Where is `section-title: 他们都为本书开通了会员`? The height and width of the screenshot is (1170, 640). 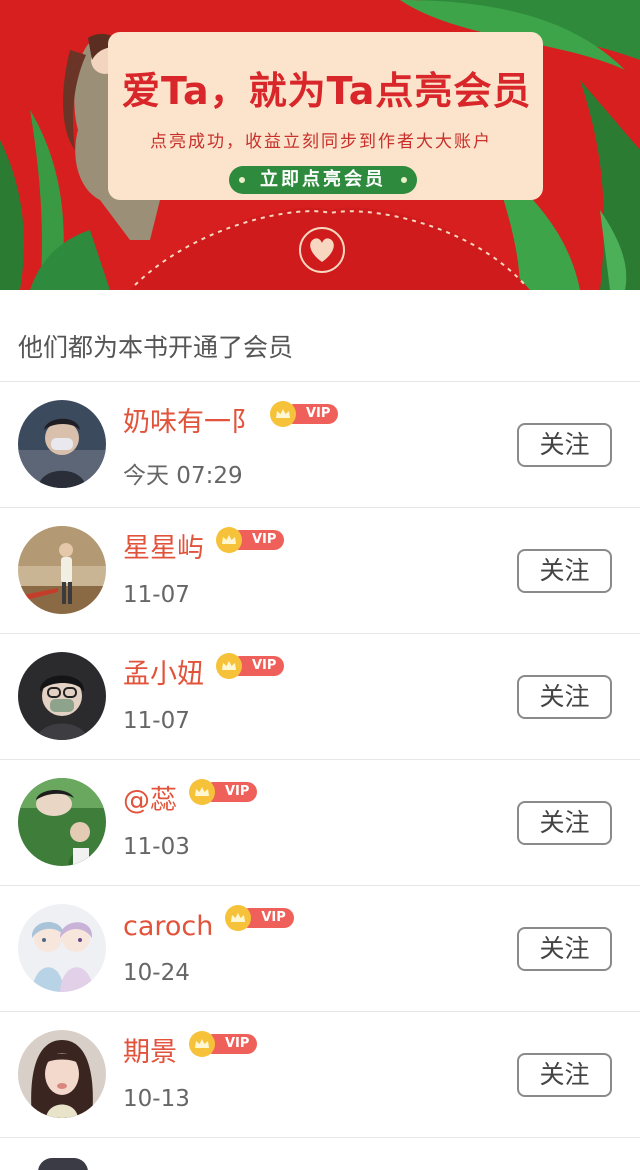 section-title: 他们都为本书开通了会员 is located at coordinates (156, 347).